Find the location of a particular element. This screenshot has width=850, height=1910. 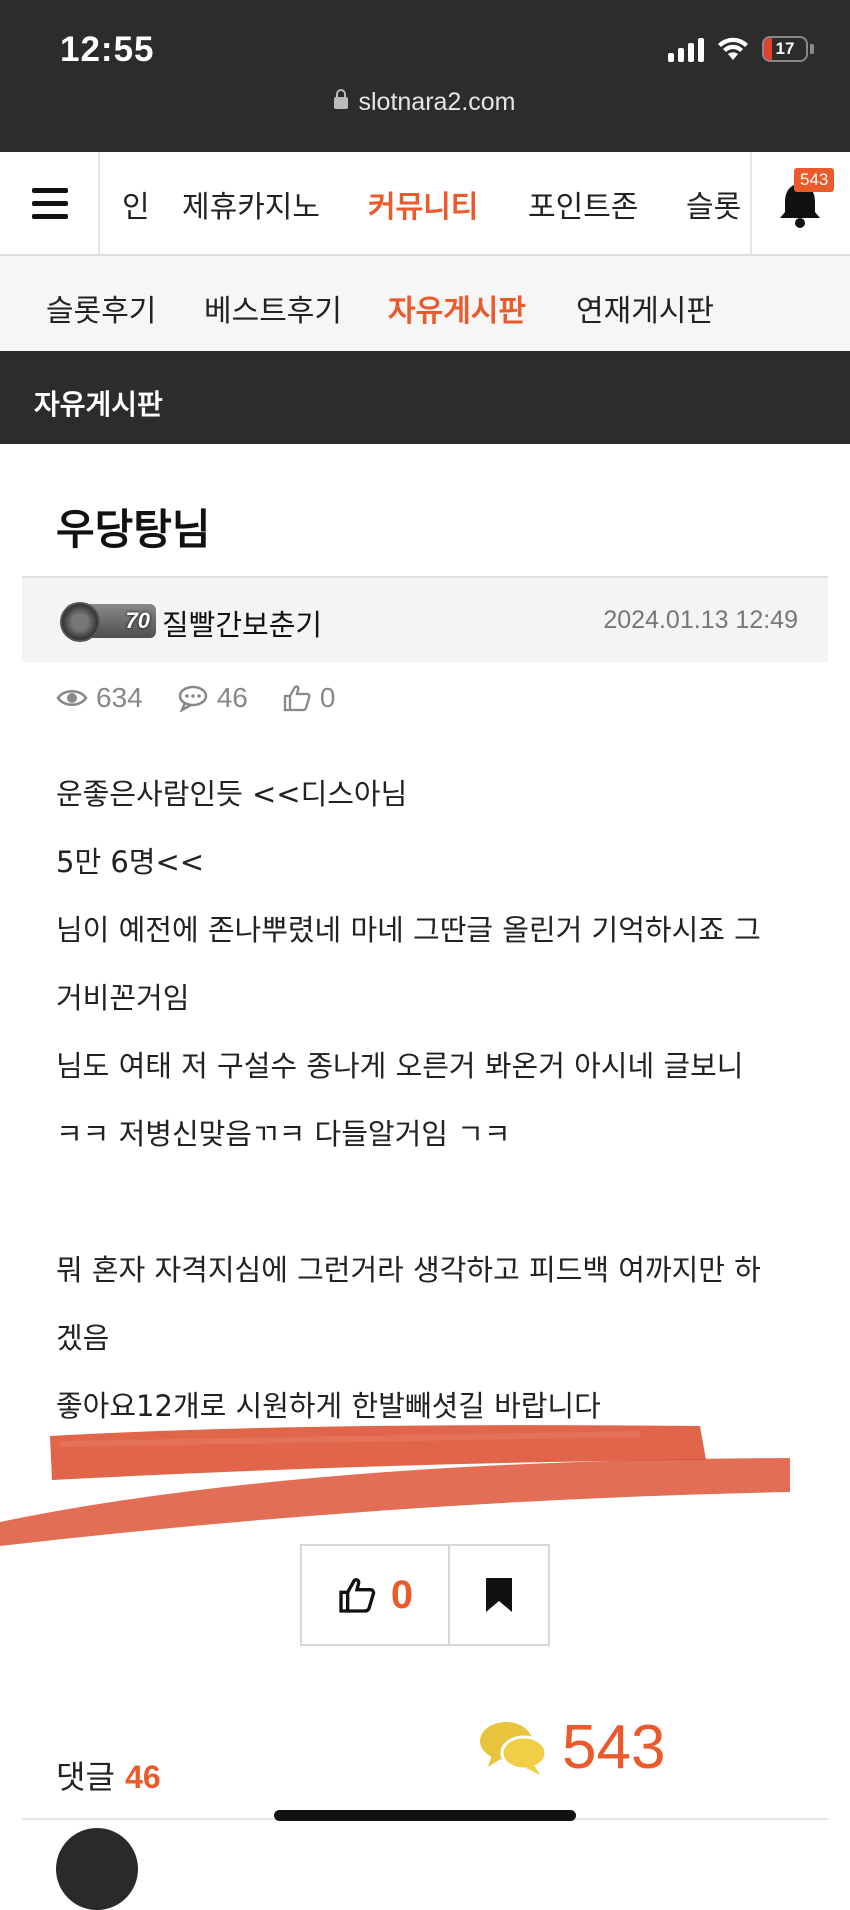

comment-count: 46 is located at coordinates (232, 697).